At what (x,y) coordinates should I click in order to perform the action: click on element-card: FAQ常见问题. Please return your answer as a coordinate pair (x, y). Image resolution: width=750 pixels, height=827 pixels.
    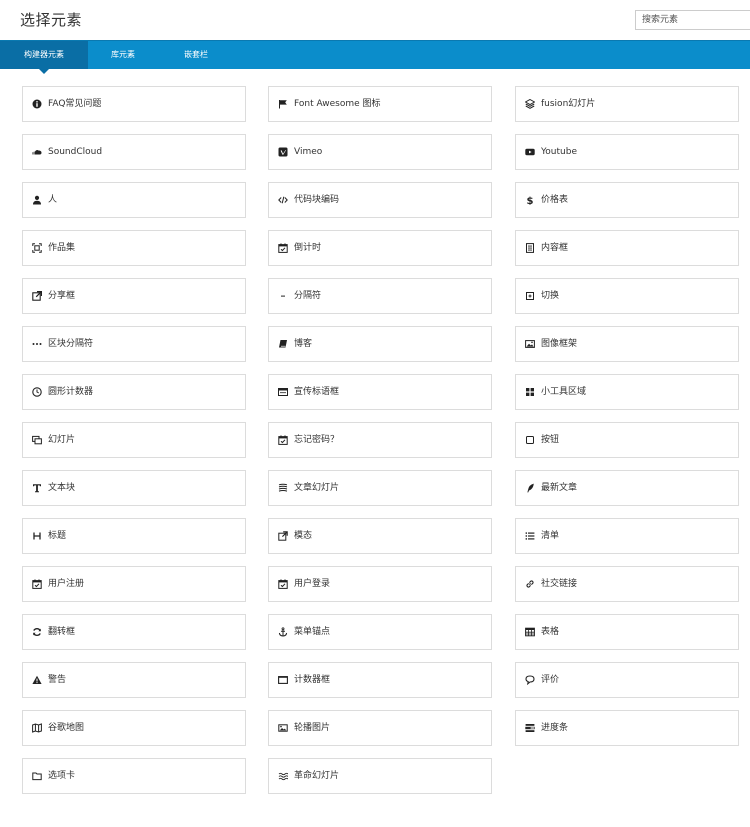
    Looking at the image, I should click on (134, 104).